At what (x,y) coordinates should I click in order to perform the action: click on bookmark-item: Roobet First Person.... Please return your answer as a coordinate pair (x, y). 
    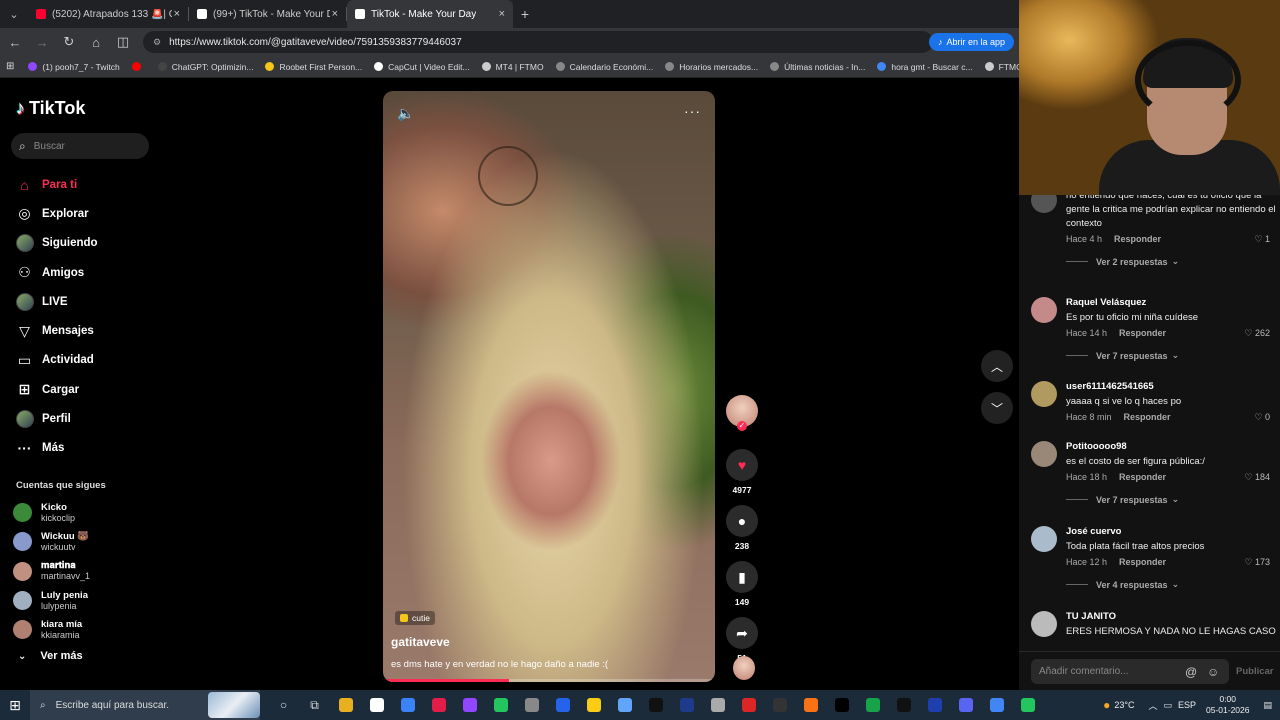
    Looking at the image, I should click on (313, 67).